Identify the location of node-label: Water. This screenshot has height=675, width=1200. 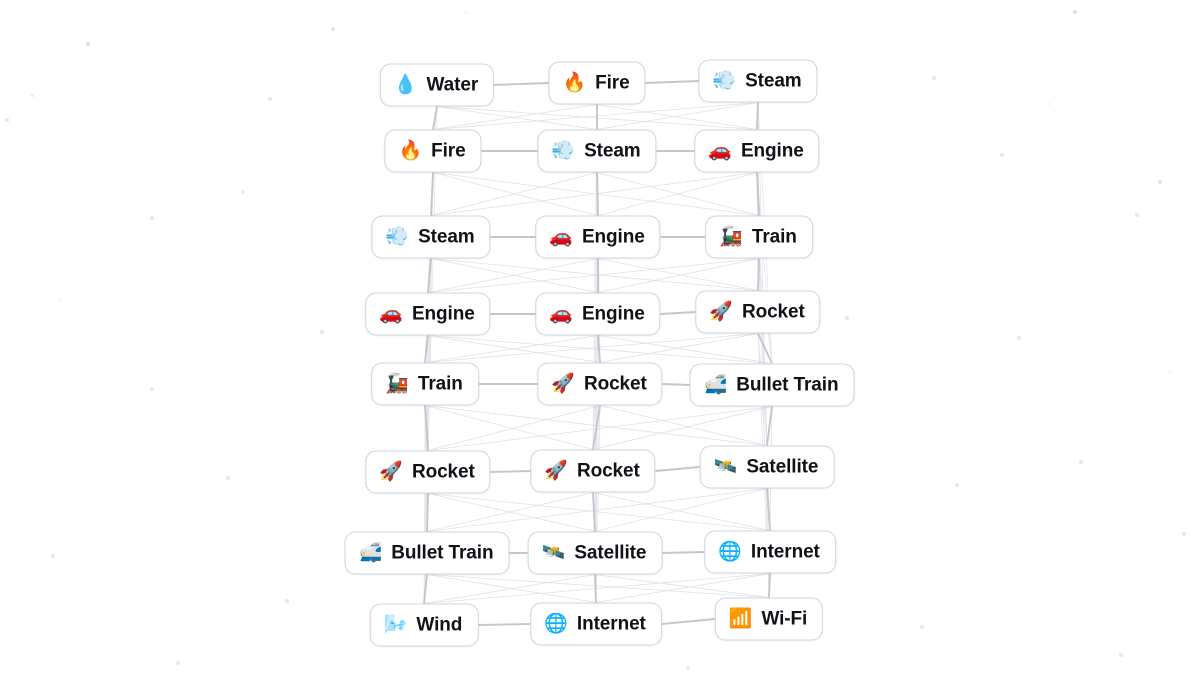
(452, 85).